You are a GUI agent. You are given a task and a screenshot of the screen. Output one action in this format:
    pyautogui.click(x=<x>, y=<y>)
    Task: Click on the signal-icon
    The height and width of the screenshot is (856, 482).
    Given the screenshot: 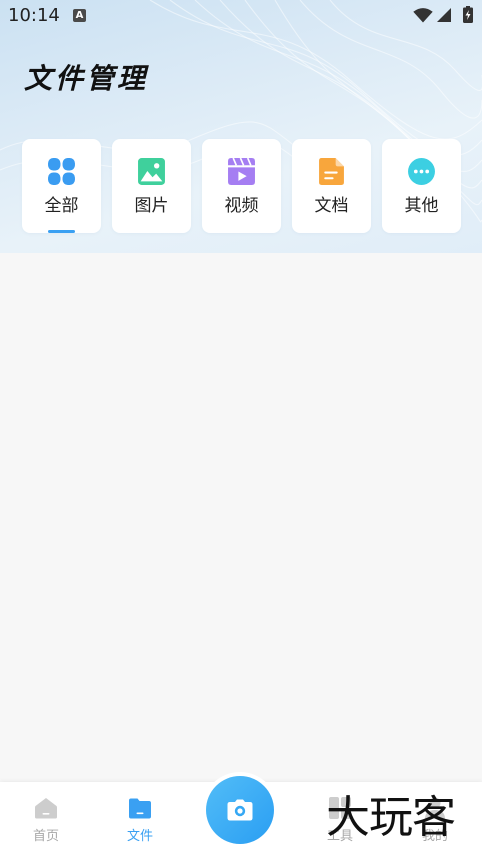 What is the action you would take?
    pyautogui.click(x=444, y=15)
    